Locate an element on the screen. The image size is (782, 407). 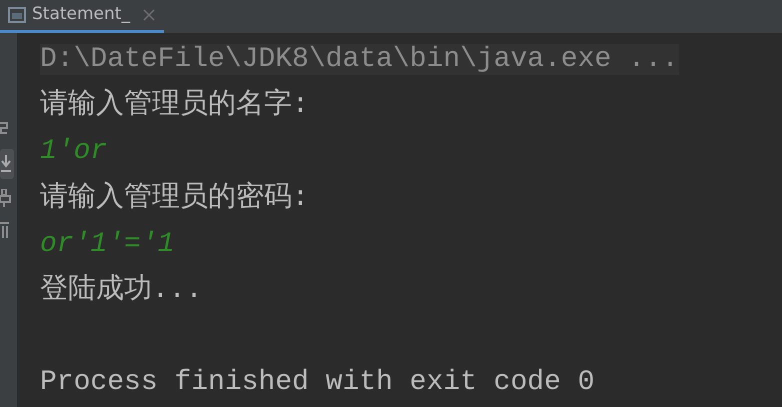
scroll-to-end-icon is located at coordinates (7, 164).